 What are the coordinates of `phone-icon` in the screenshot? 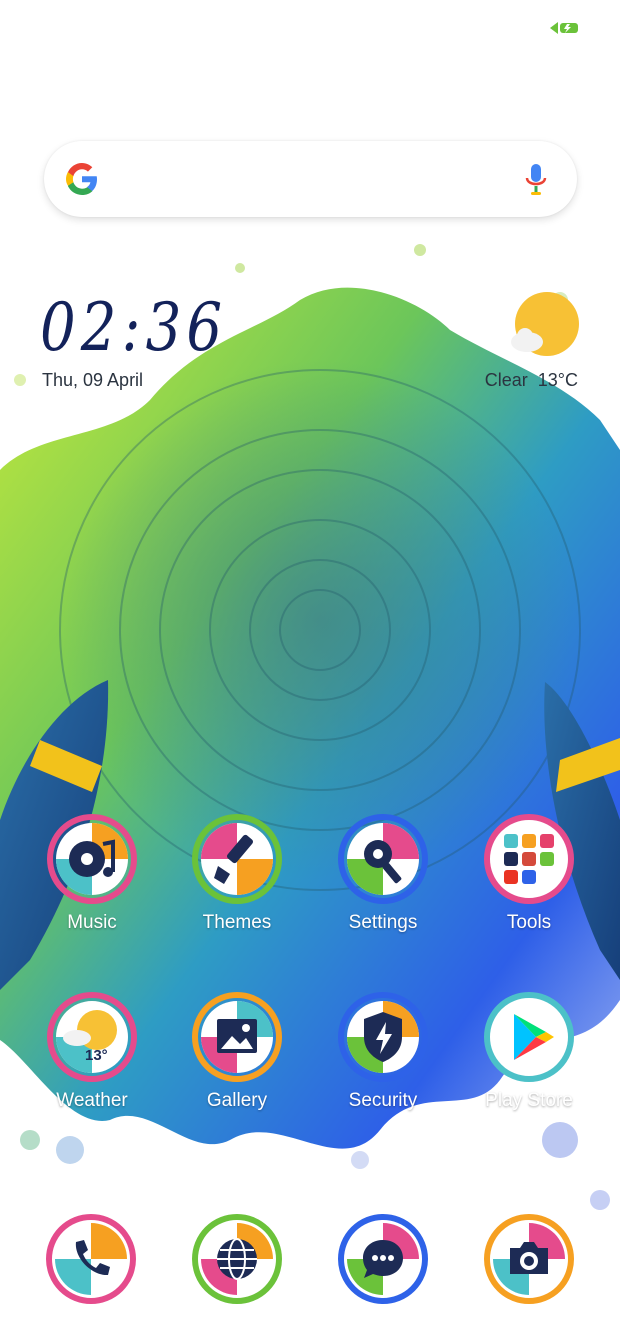 It's located at (91, 1259).